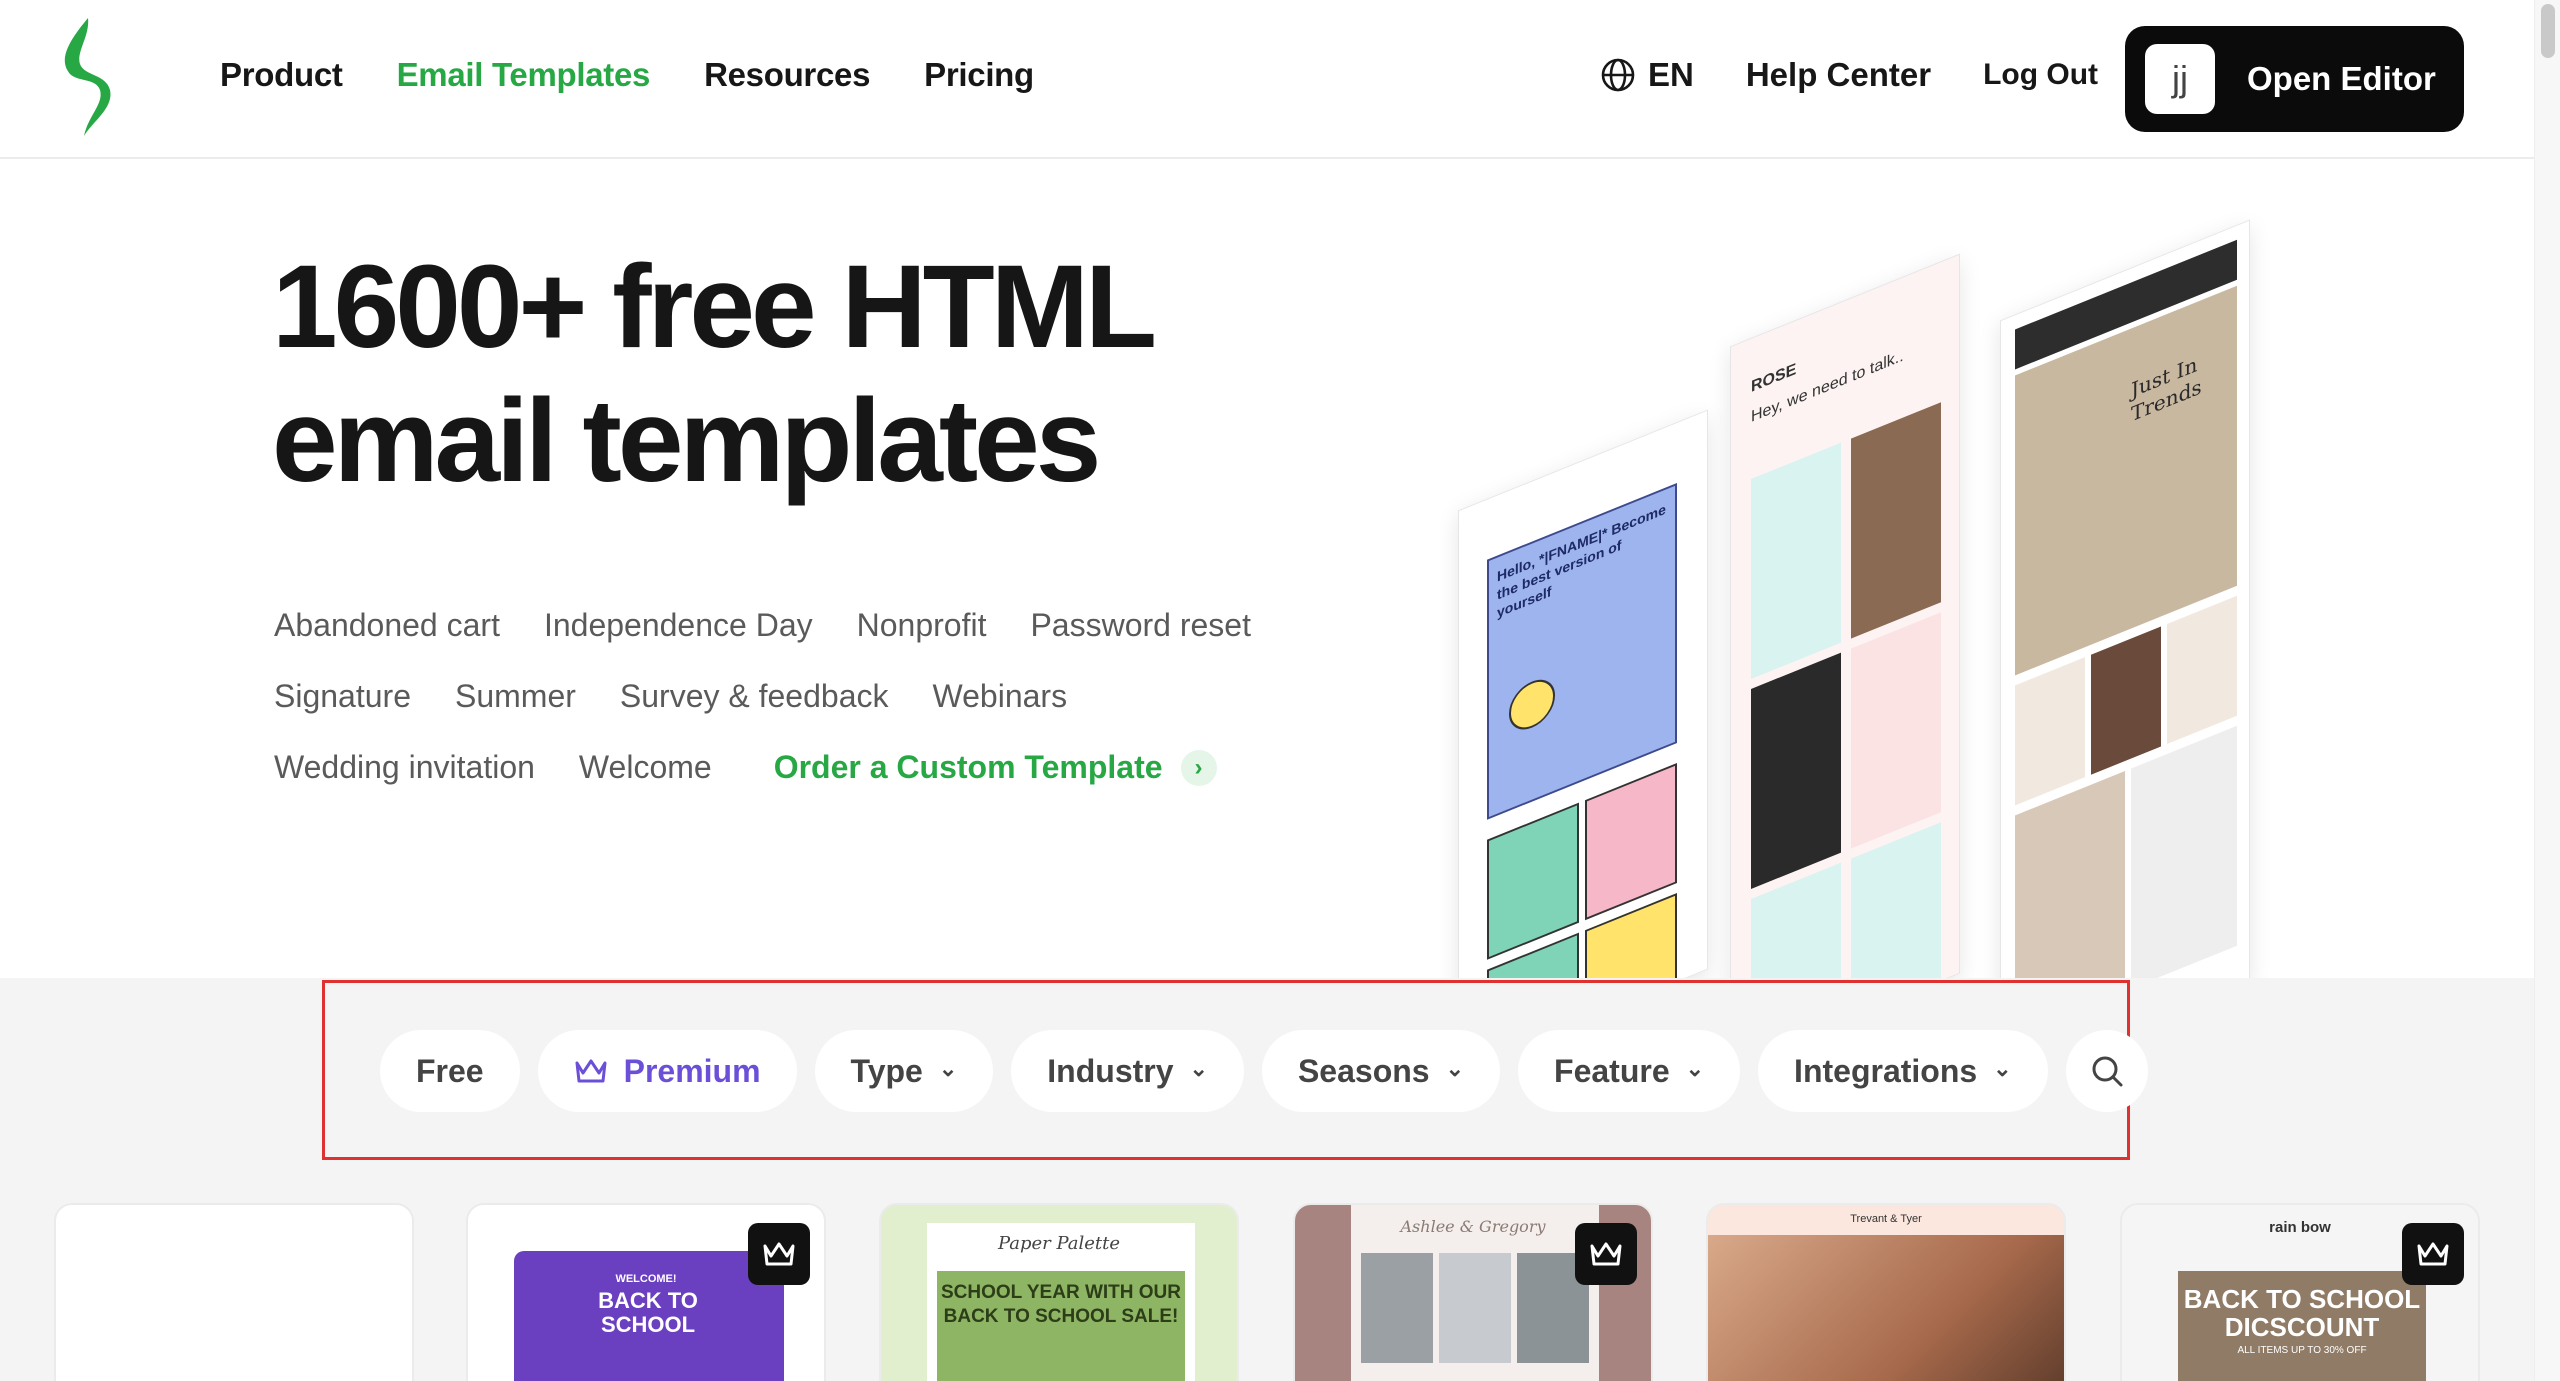  What do you see at coordinates (754, 696) in the screenshot?
I see `tag-survey-feedback: Survey & feedback` at bounding box center [754, 696].